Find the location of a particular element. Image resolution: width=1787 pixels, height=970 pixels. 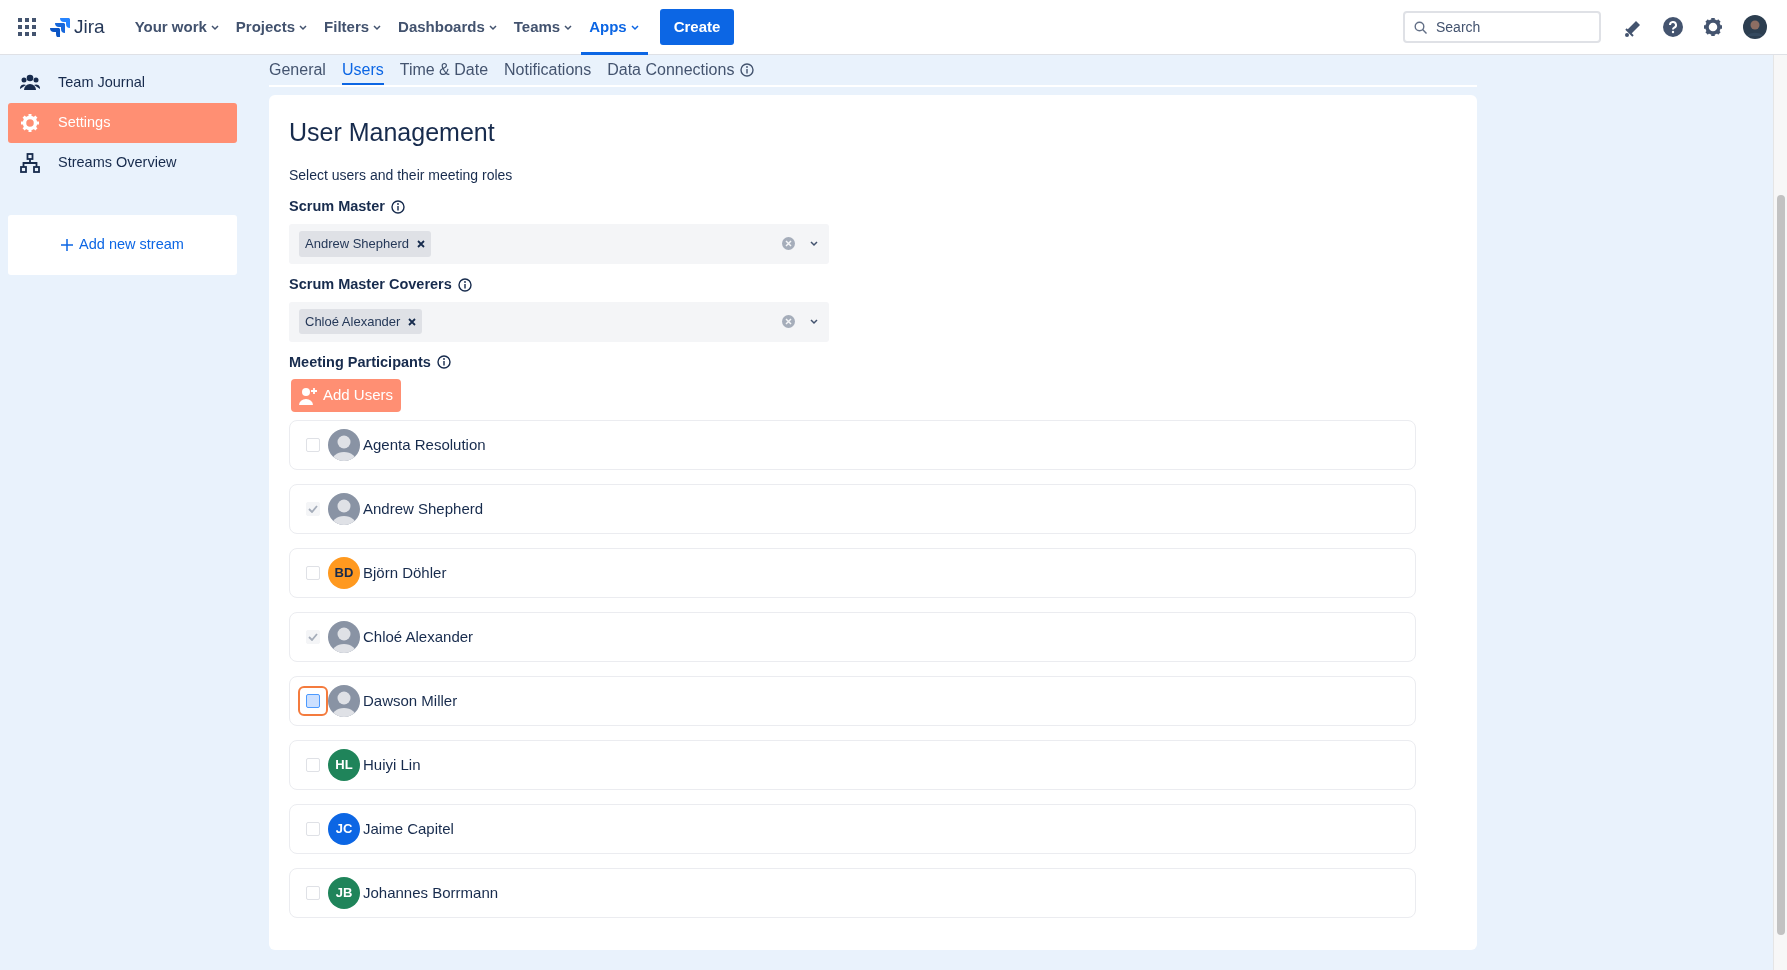

sidebar-item: Streams Overview is located at coordinates (122, 163).